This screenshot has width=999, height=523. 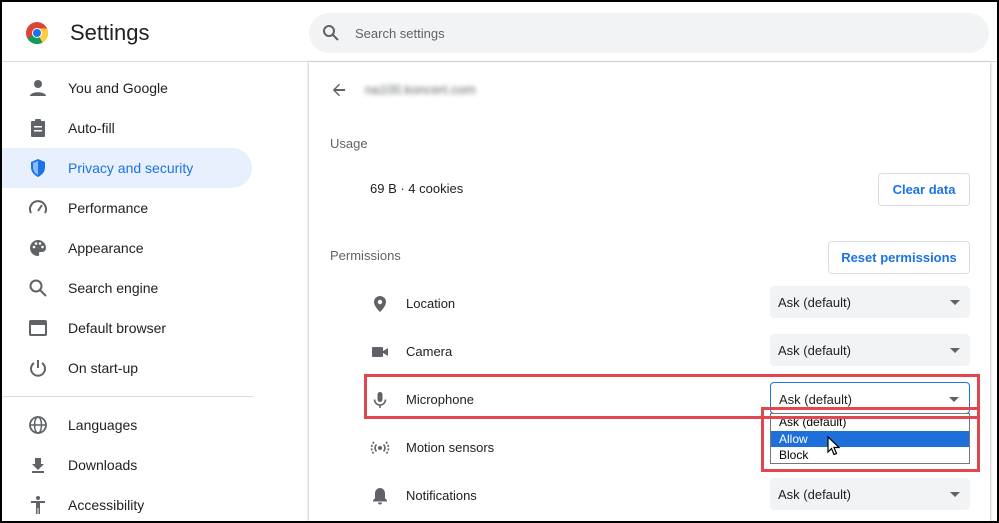 I want to click on sidebar-item-label: Auto-fill, so click(x=91, y=128).